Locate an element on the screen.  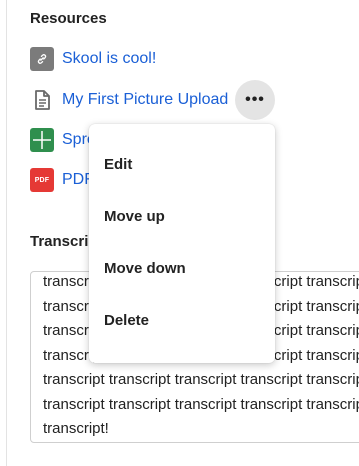
resources-heading: Resources is located at coordinates (68, 18).